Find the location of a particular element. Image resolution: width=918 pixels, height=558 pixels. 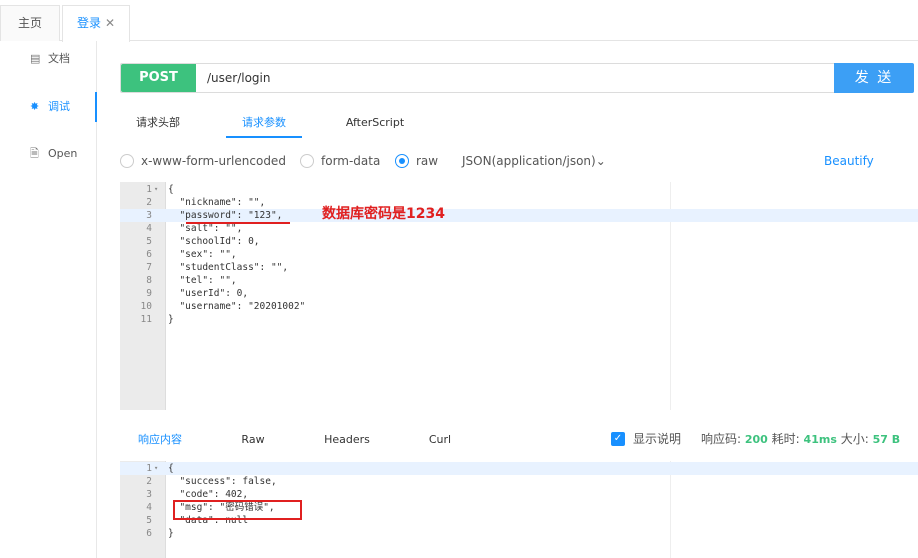

sidebar-item-label: 调试 is located at coordinates (59, 106).